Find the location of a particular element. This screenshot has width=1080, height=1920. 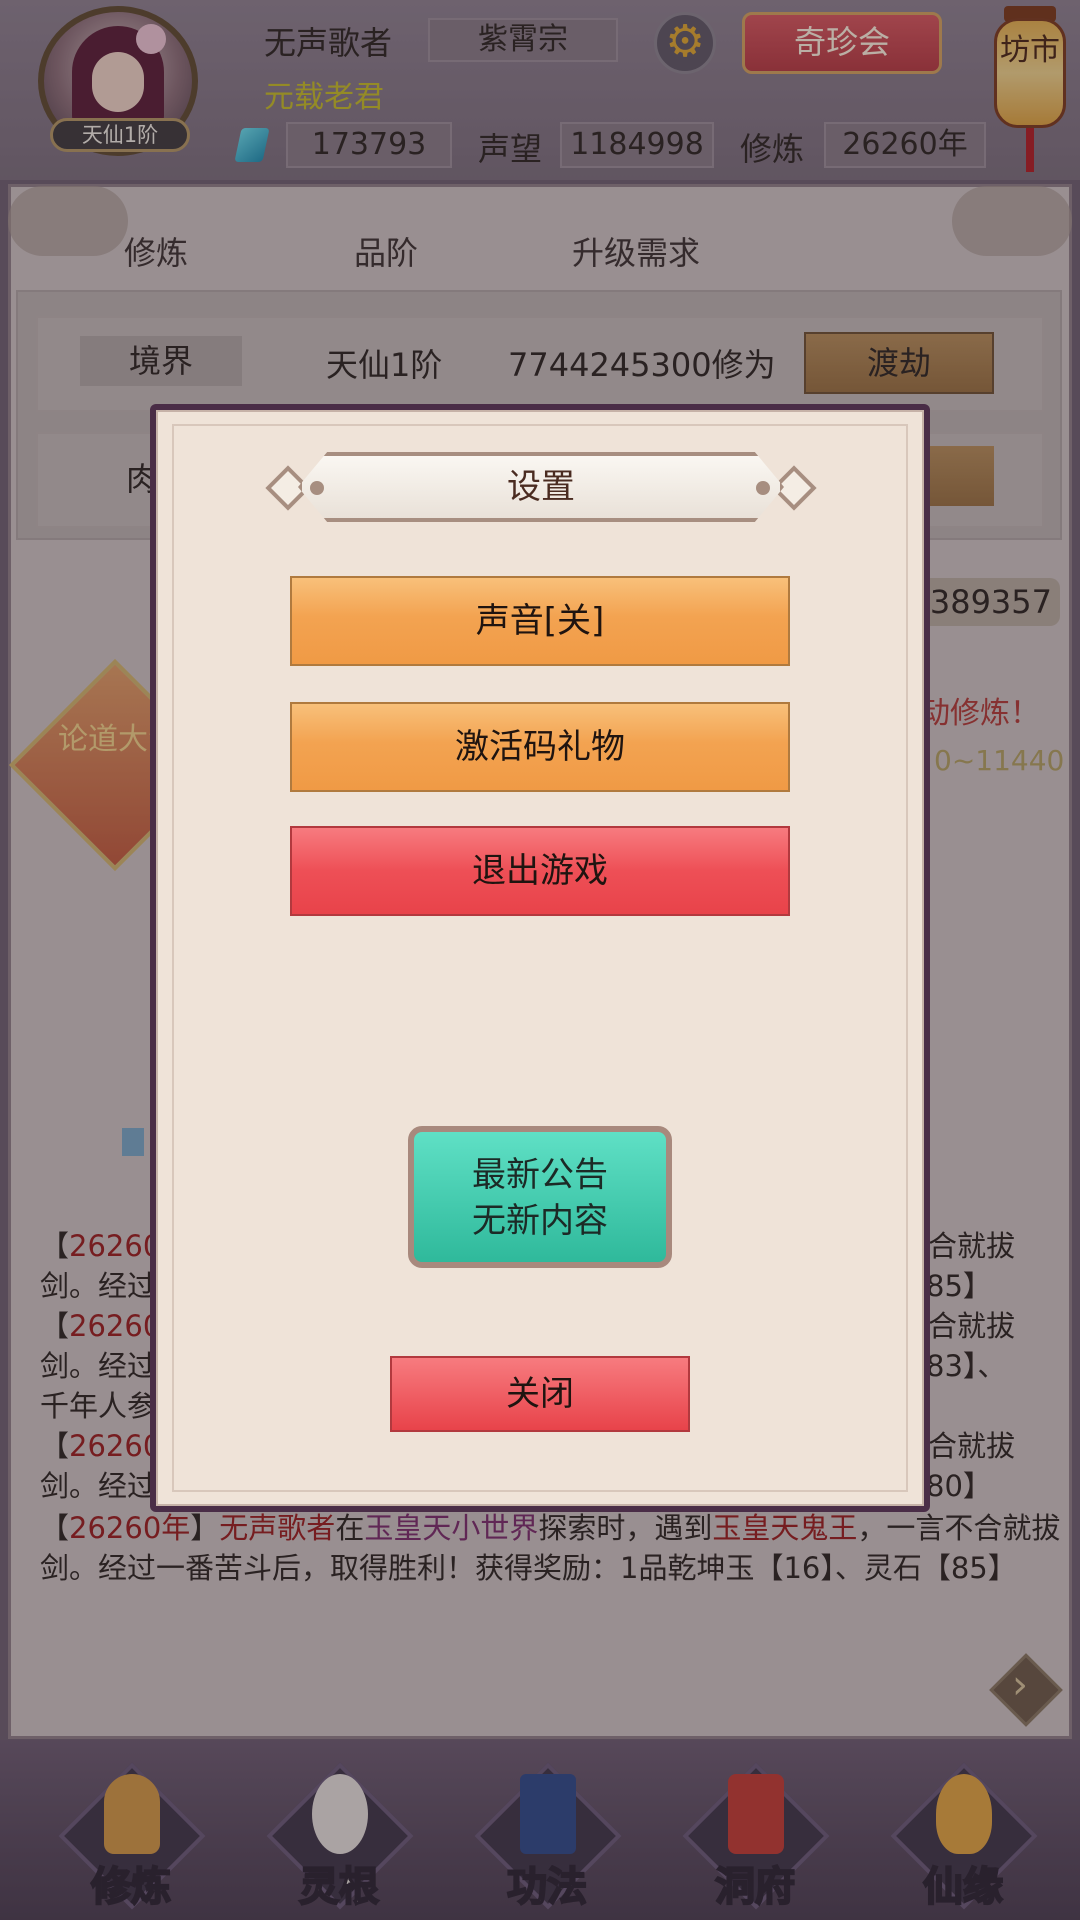

close-button: 关闭 is located at coordinates (540, 1394).